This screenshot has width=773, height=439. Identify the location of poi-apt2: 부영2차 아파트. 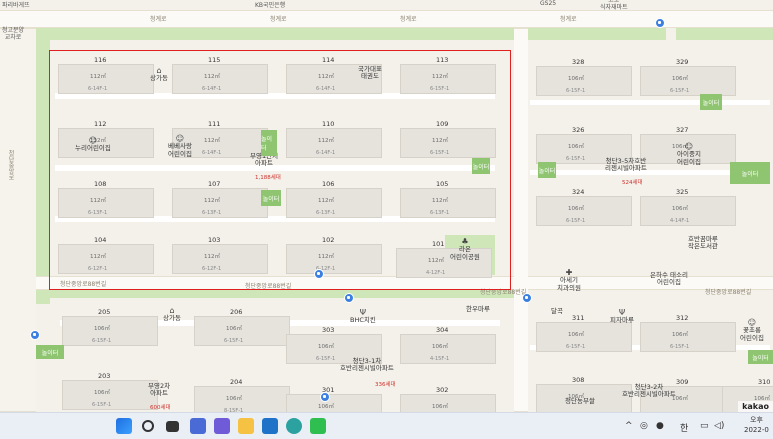
(159, 390).